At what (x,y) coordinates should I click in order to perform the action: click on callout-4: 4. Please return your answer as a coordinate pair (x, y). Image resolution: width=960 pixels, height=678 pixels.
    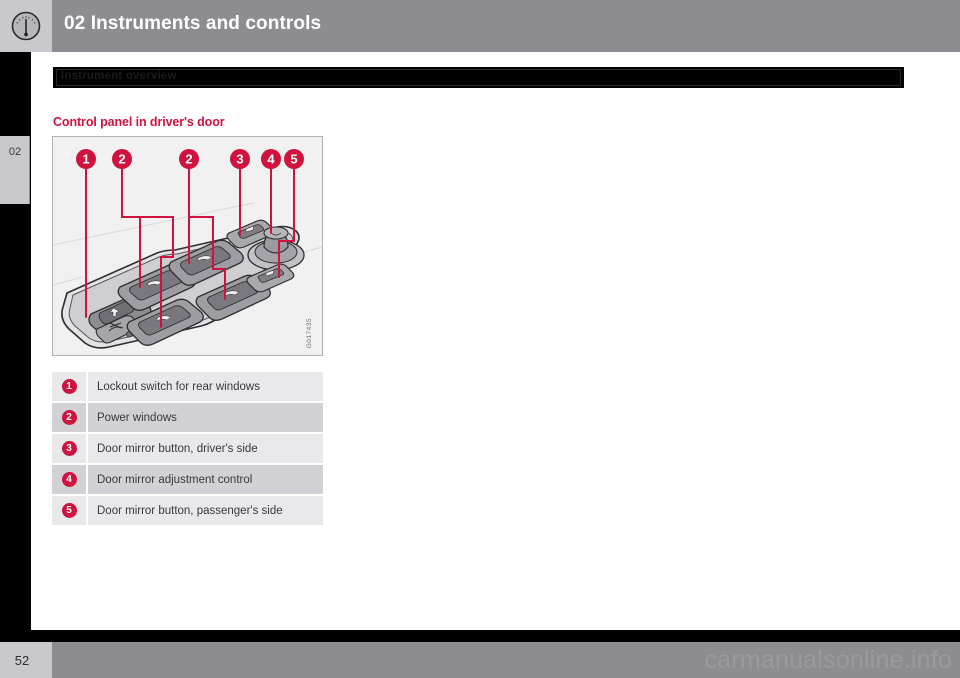
    Looking at the image, I should click on (271, 159).